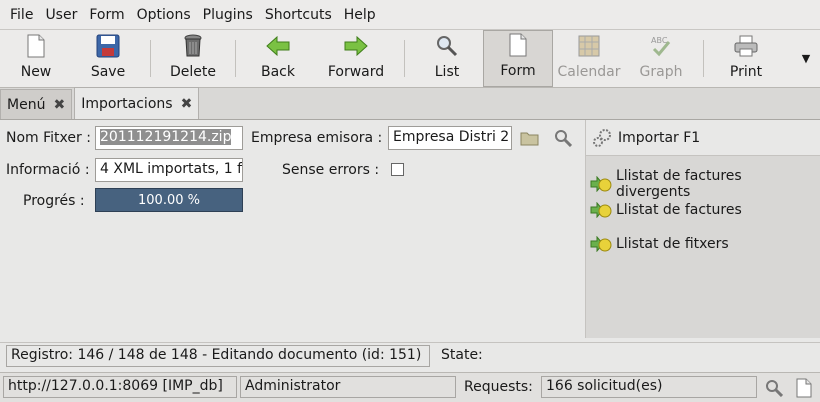 This screenshot has width=820, height=402. Describe the element at coordinates (48, 138) in the screenshot. I see `nom-fitxer-label: Nom Fitxer :` at that location.